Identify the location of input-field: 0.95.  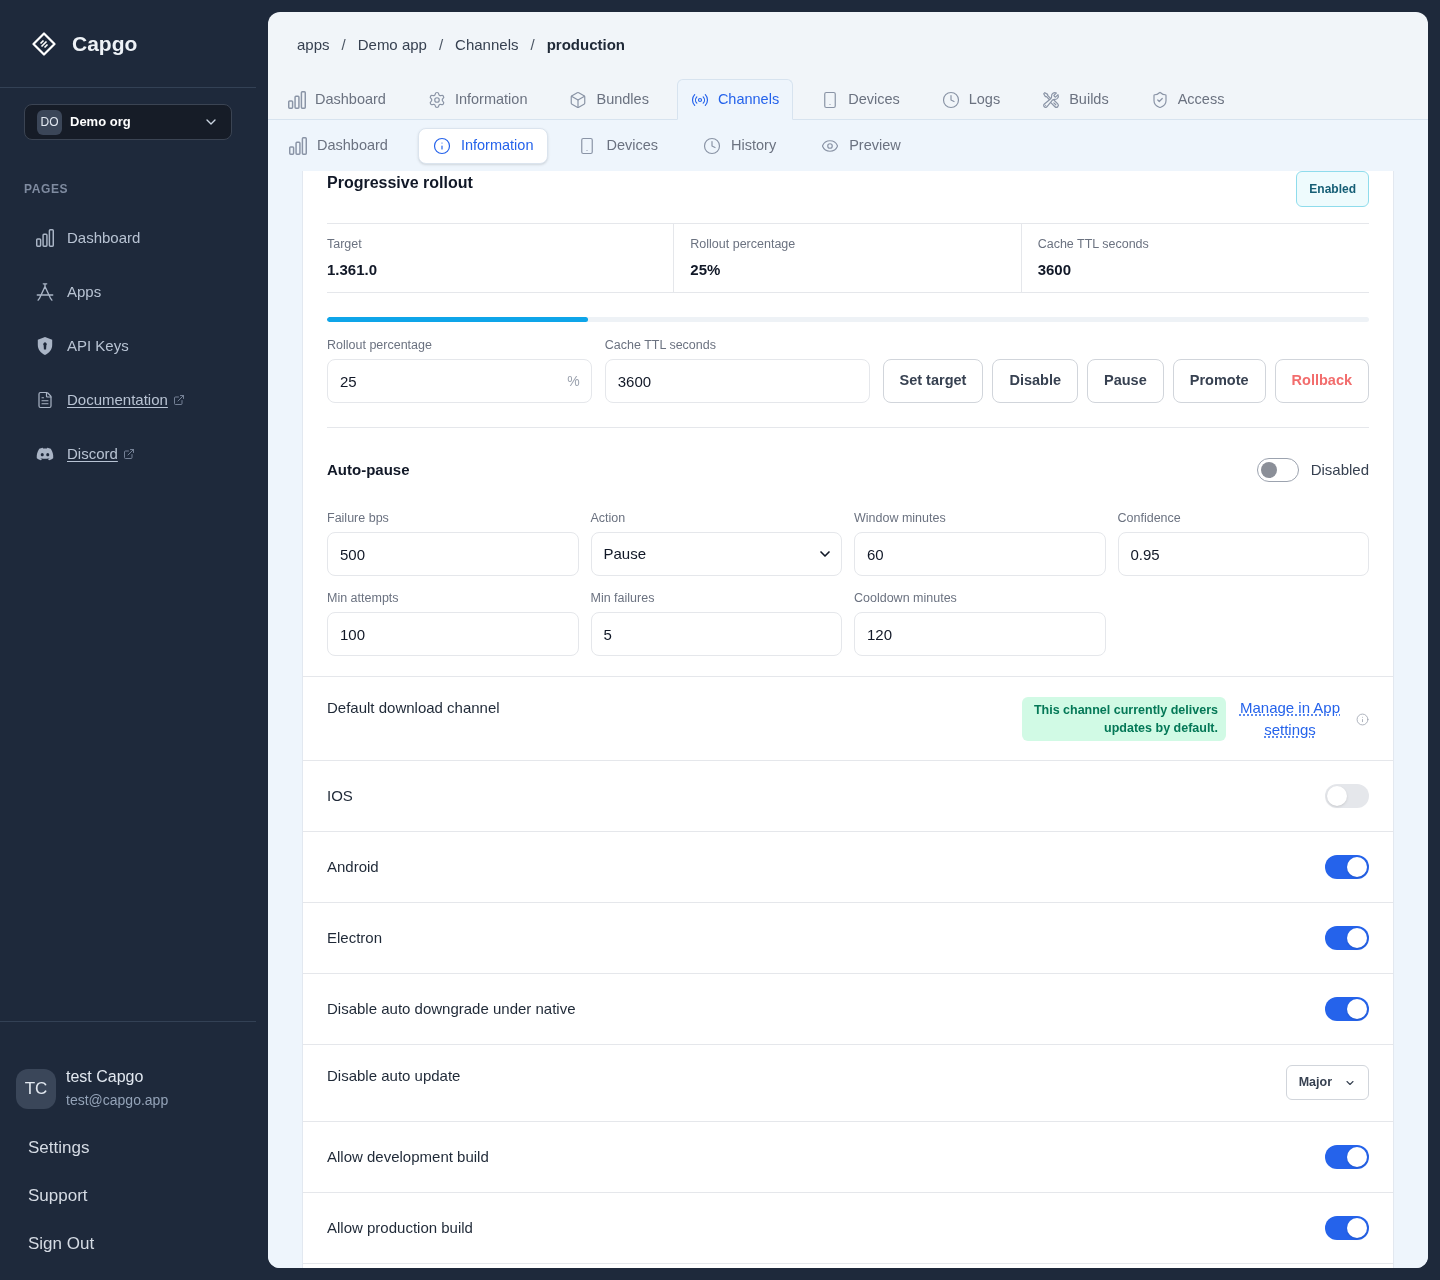
(1243, 554).